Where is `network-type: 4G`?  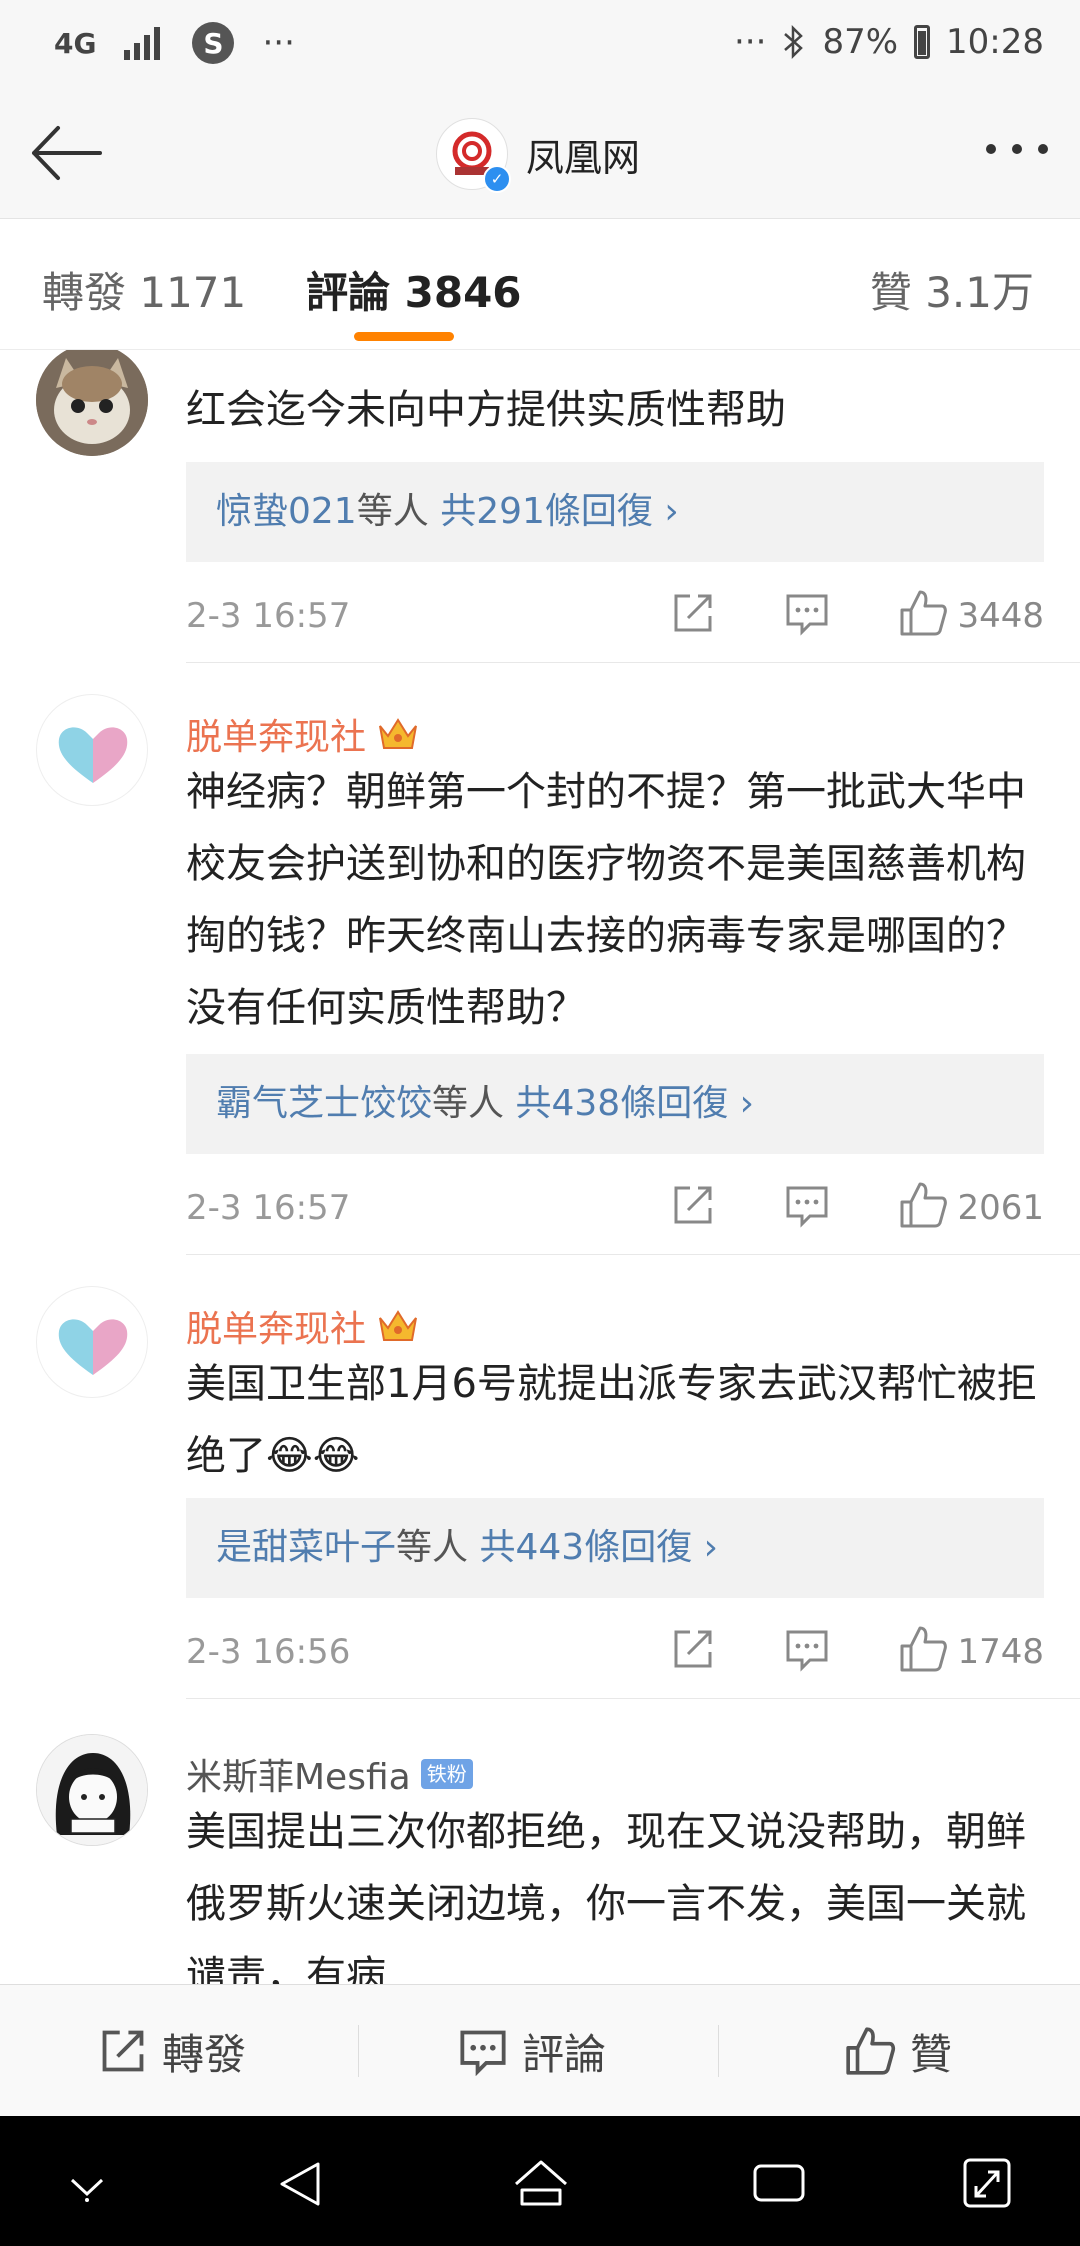 network-type: 4G is located at coordinates (75, 43).